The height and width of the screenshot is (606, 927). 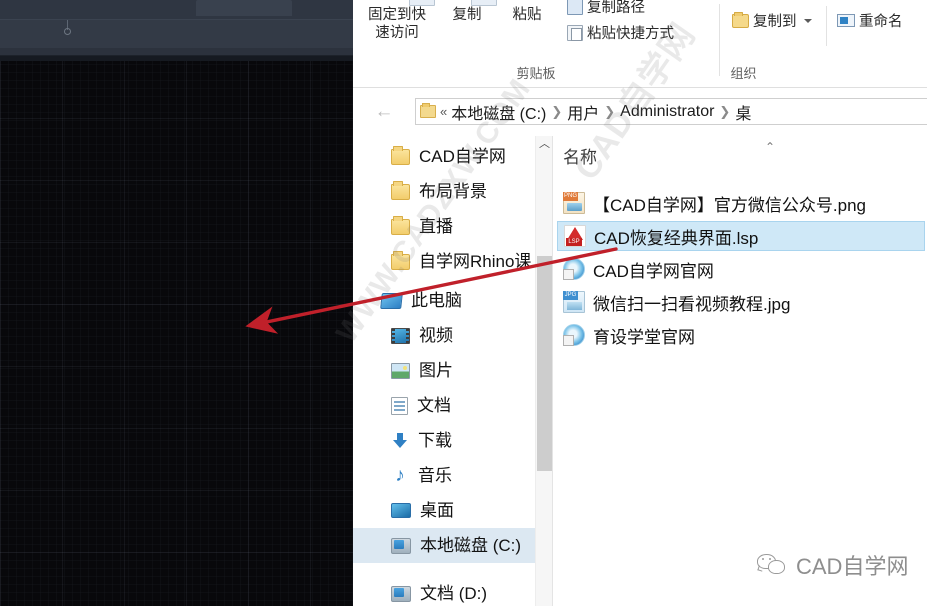 What do you see at coordinates (574, 203) in the screenshot?
I see `png-file-icon` at bounding box center [574, 203].